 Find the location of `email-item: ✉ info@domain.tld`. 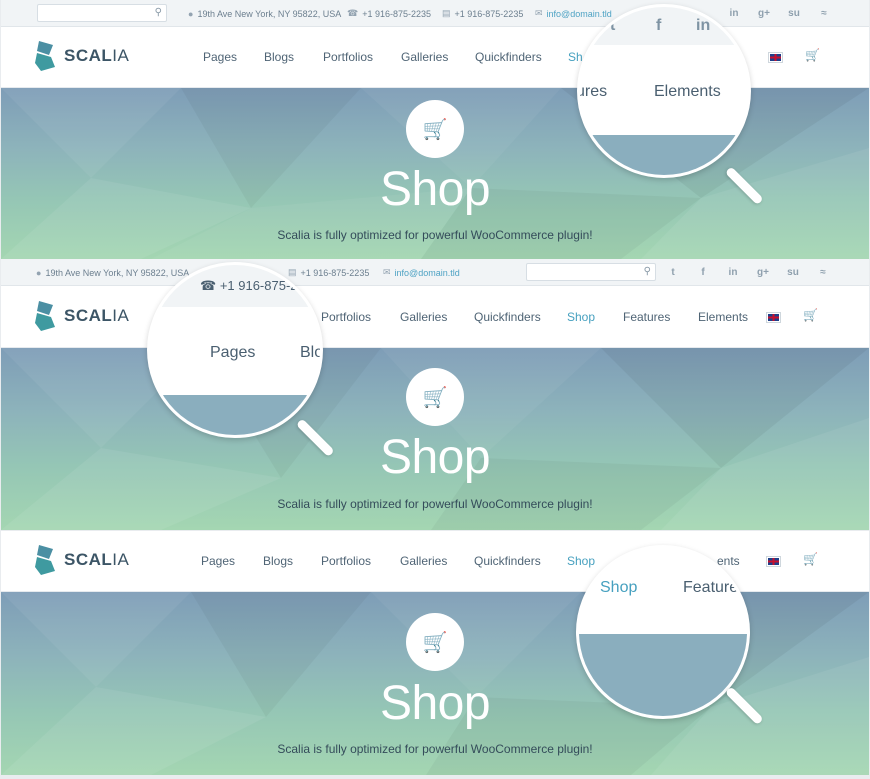

email-item: ✉ info@domain.tld is located at coordinates (421, 272).